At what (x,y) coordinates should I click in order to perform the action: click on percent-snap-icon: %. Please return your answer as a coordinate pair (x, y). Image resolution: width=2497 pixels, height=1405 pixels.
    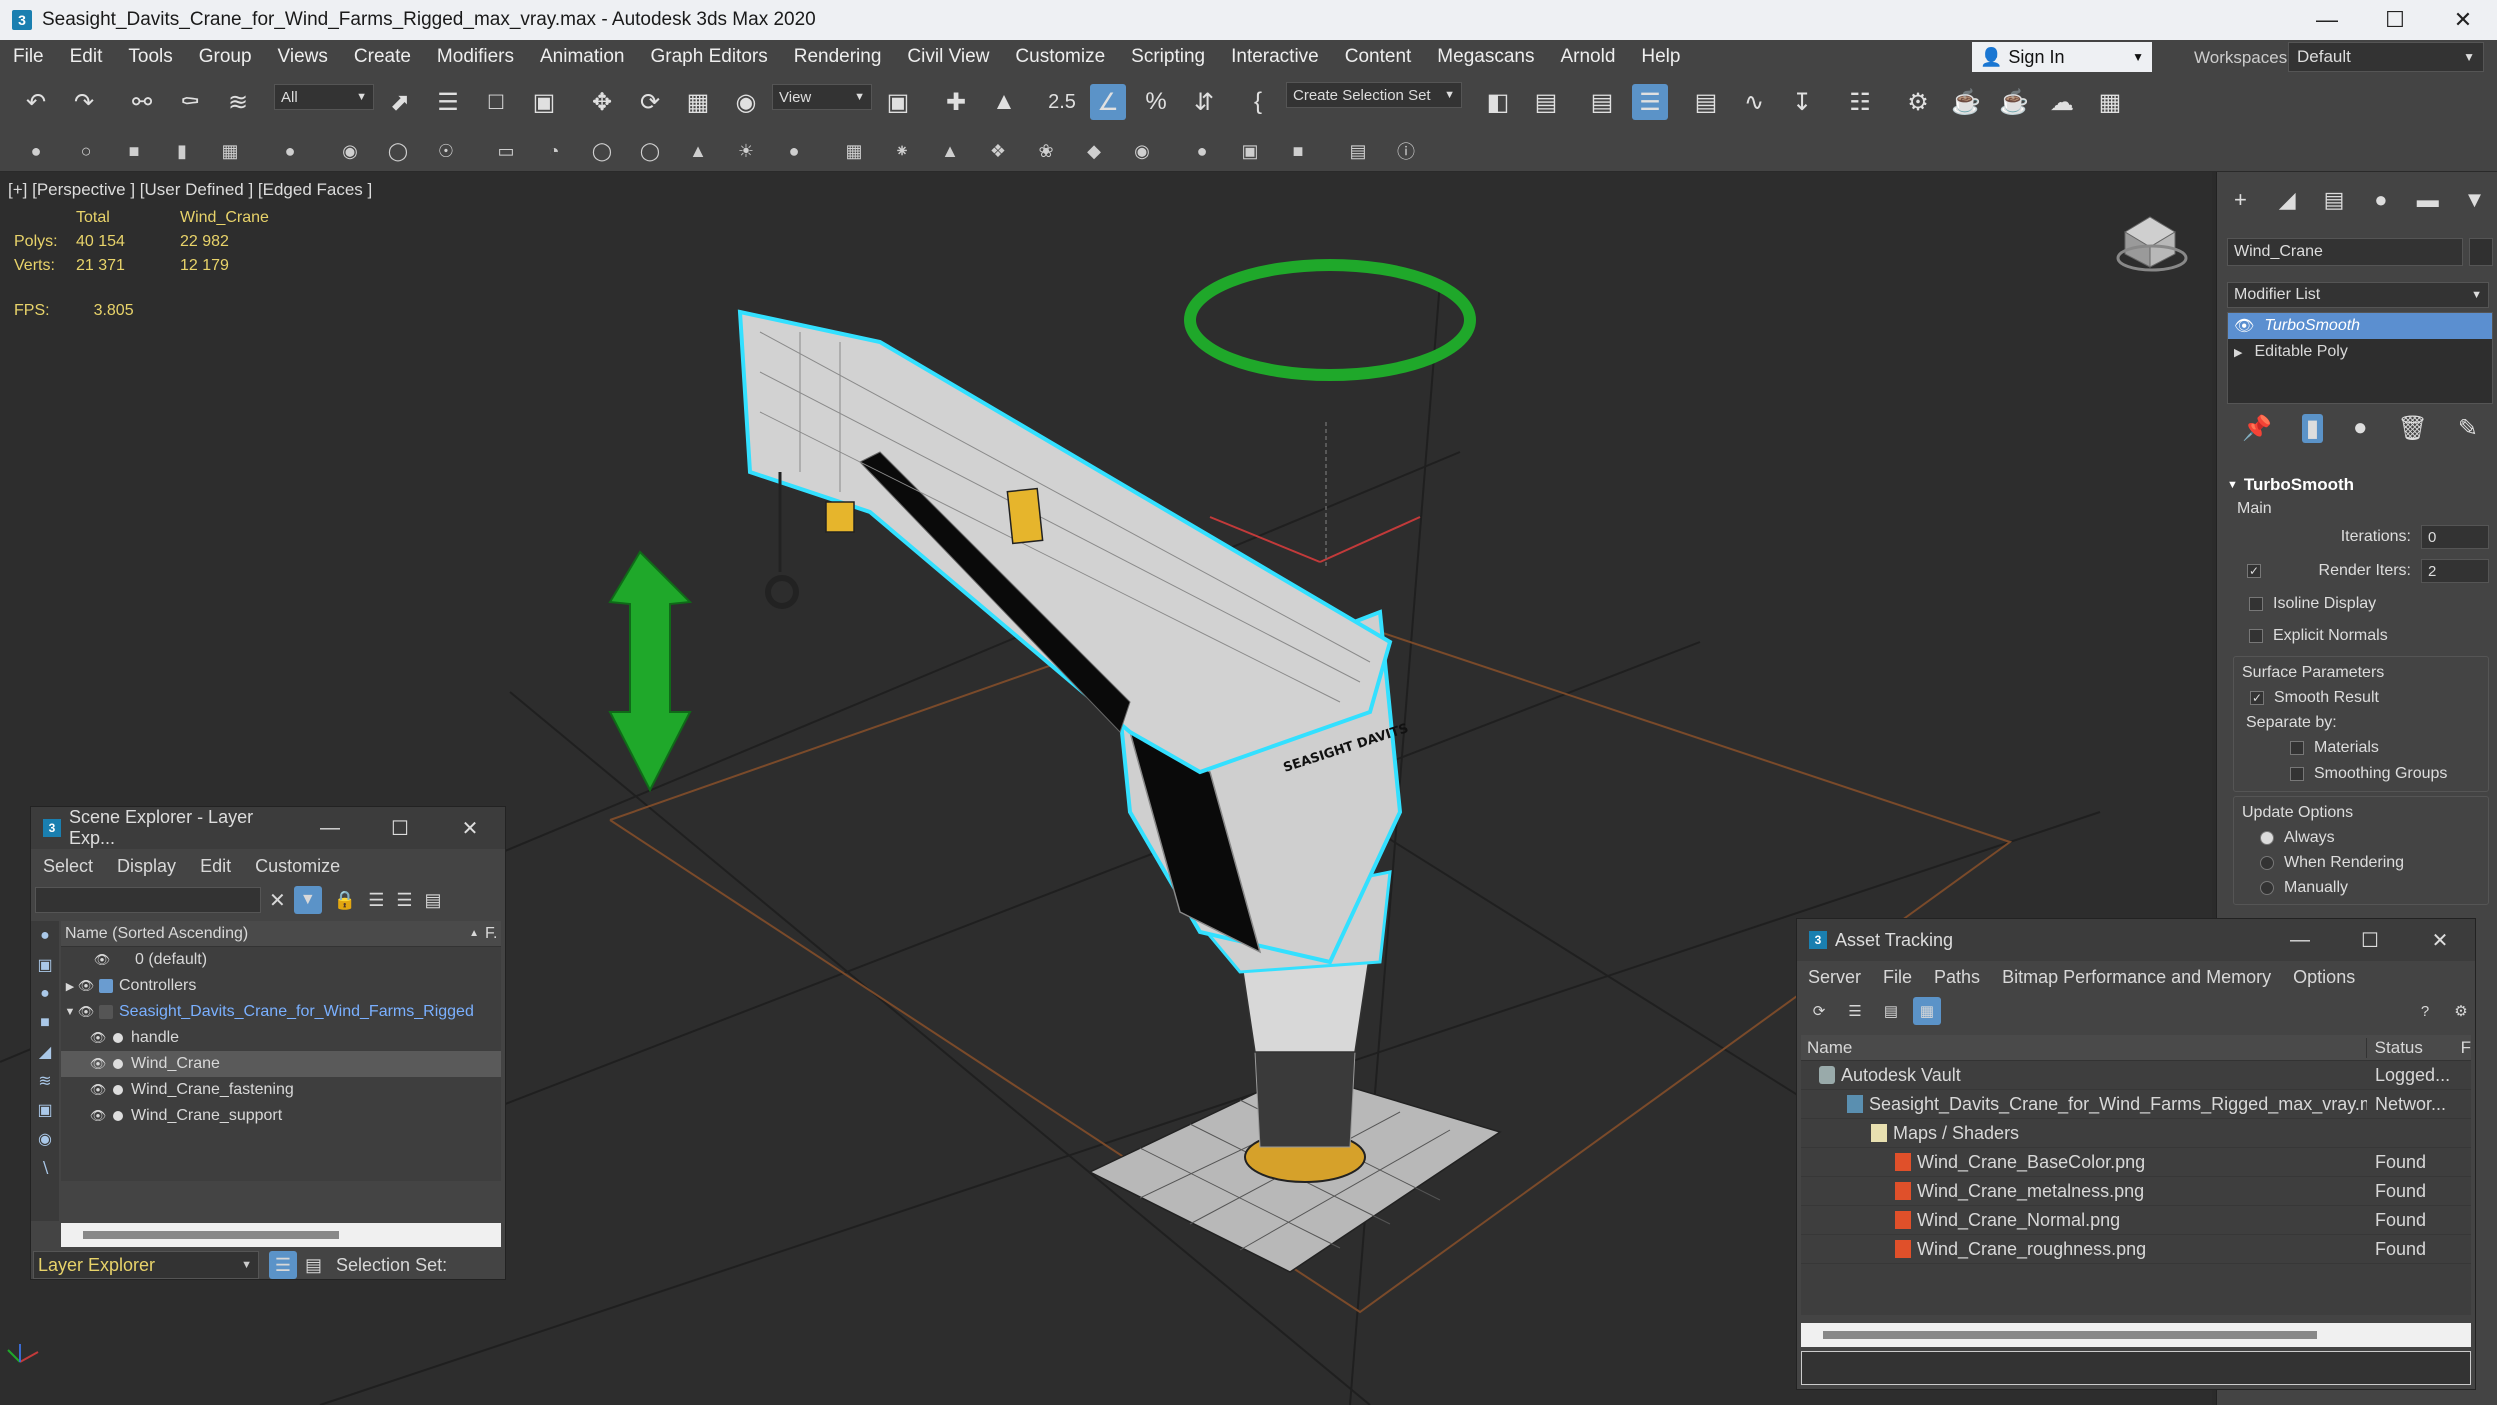
    Looking at the image, I should click on (1156, 102).